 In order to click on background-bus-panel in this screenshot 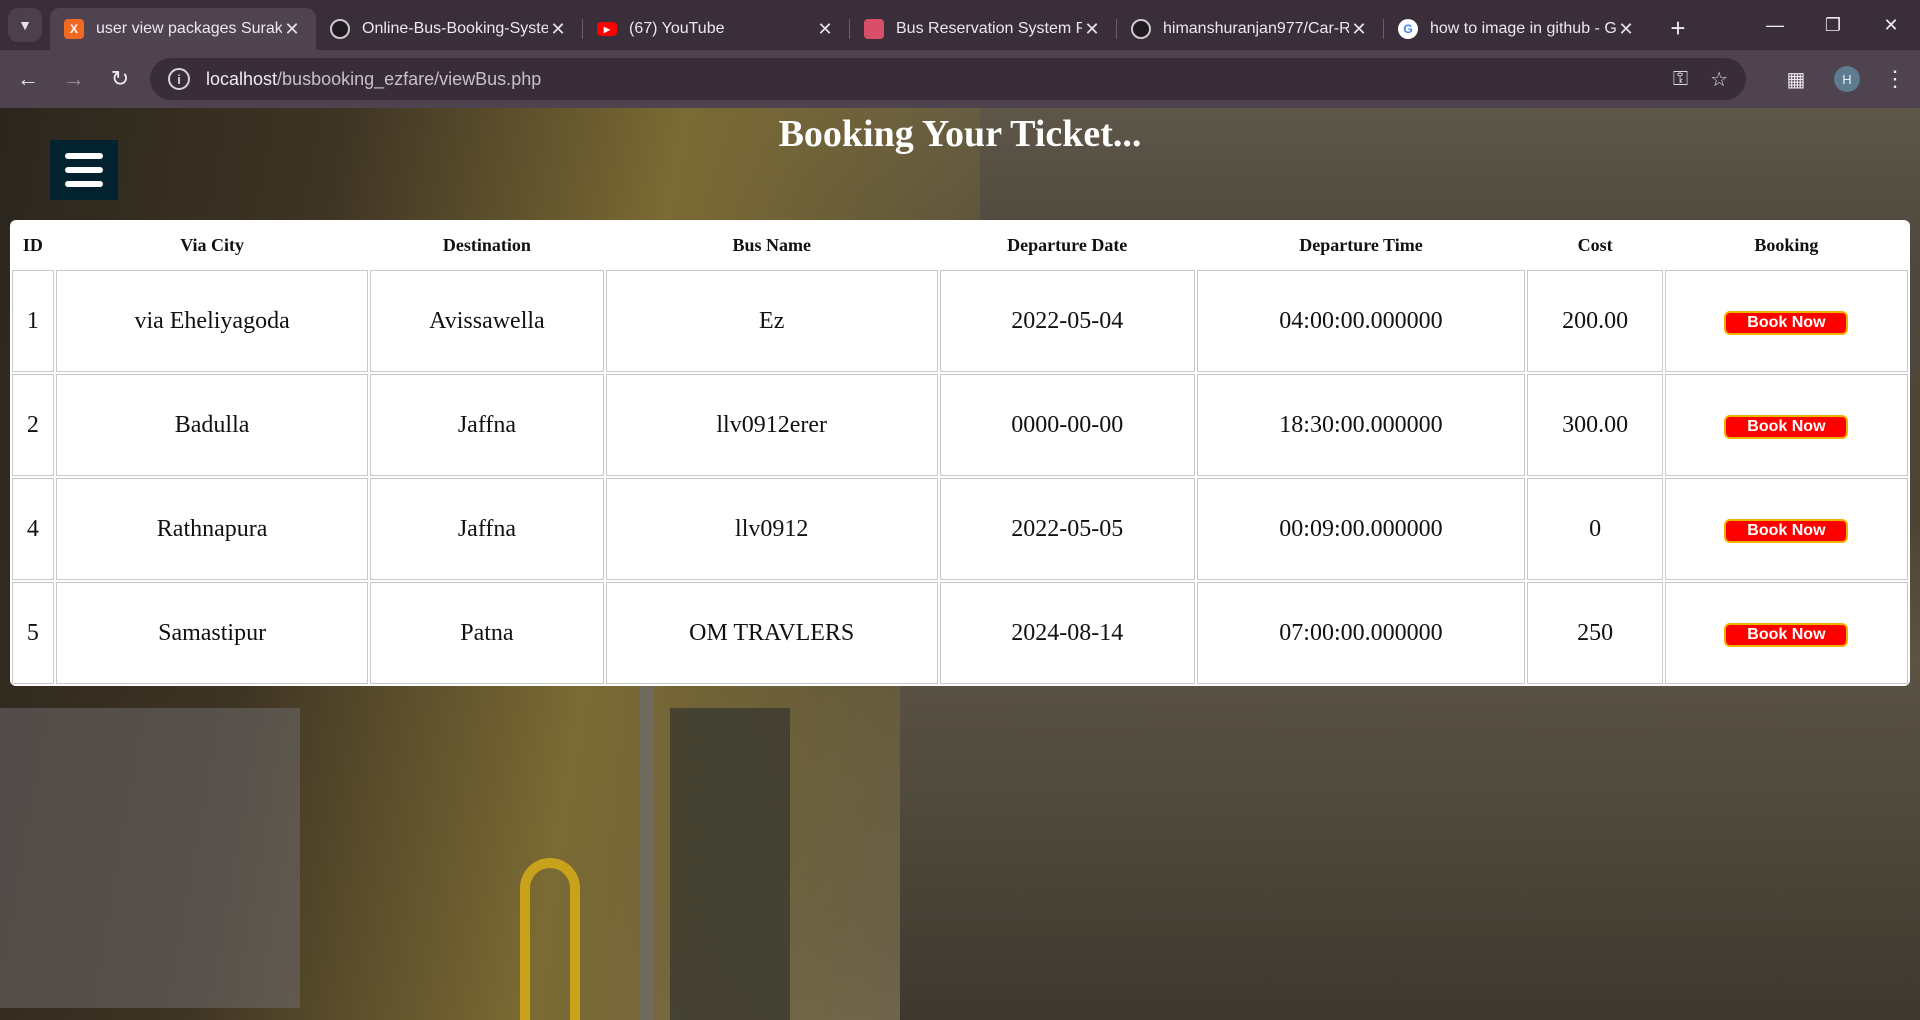, I will do `click(150, 858)`.